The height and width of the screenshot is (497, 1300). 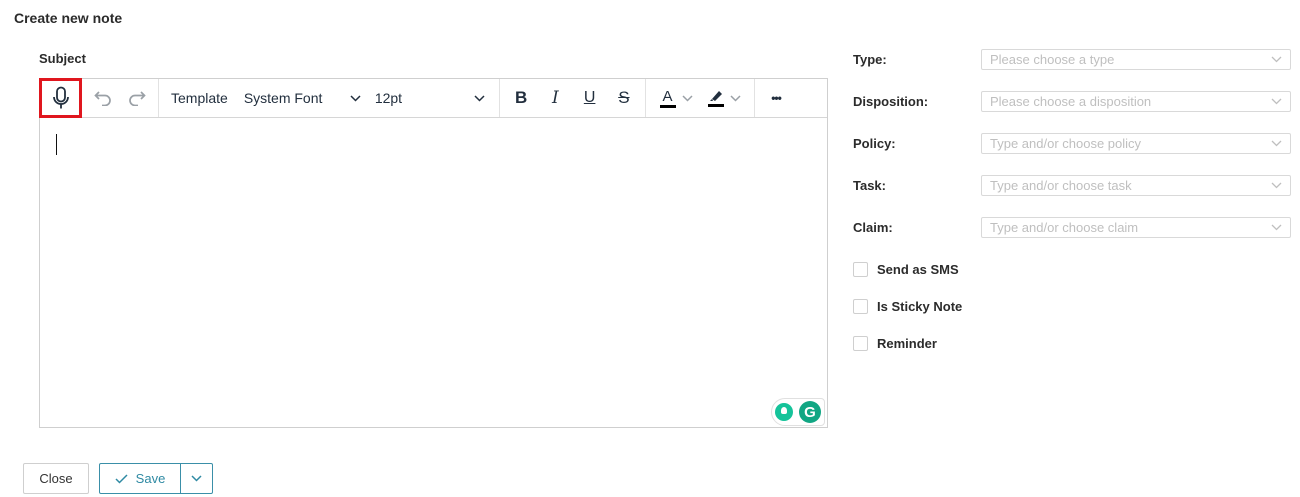 I want to click on subject-label: Subject, so click(x=62, y=58).